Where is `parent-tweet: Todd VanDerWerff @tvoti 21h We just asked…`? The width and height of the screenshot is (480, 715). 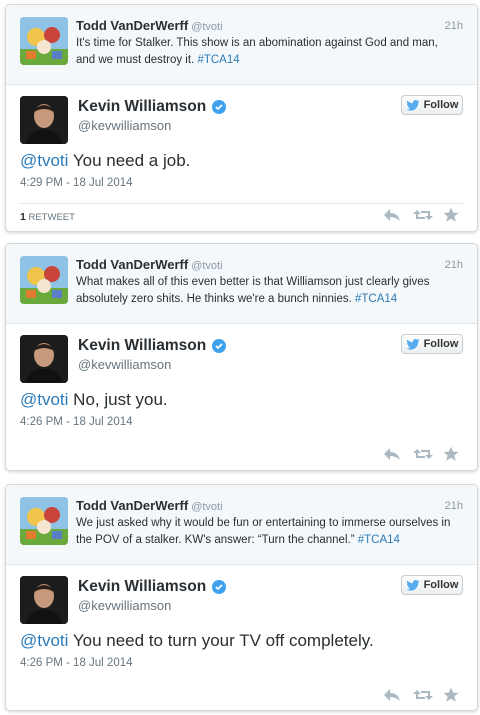
parent-tweet: Todd VanDerWerff @tvoti 21h We just asked… is located at coordinates (241, 525).